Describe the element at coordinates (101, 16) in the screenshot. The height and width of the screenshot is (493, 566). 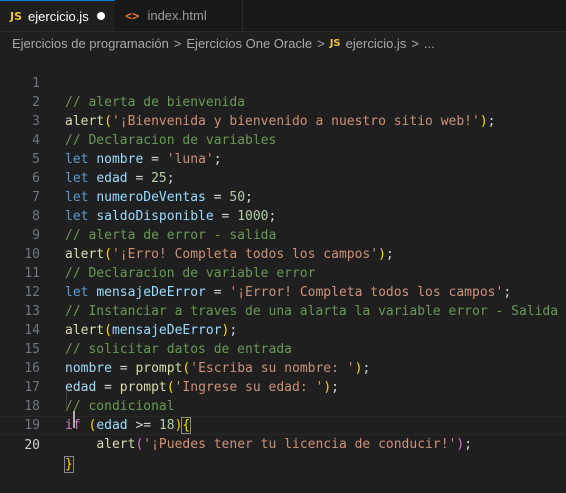
I see `unsaved-changes-dot-icon` at that location.